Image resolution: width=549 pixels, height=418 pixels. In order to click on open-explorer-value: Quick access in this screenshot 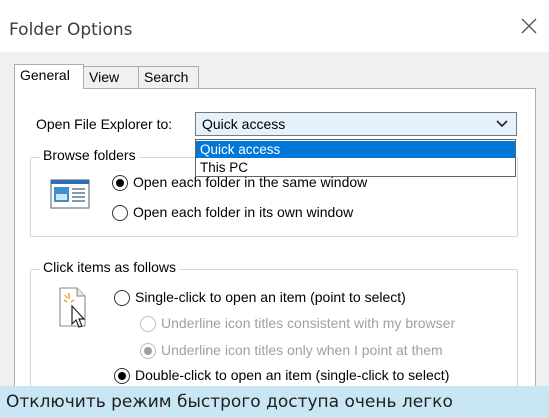, I will do `click(244, 124)`.